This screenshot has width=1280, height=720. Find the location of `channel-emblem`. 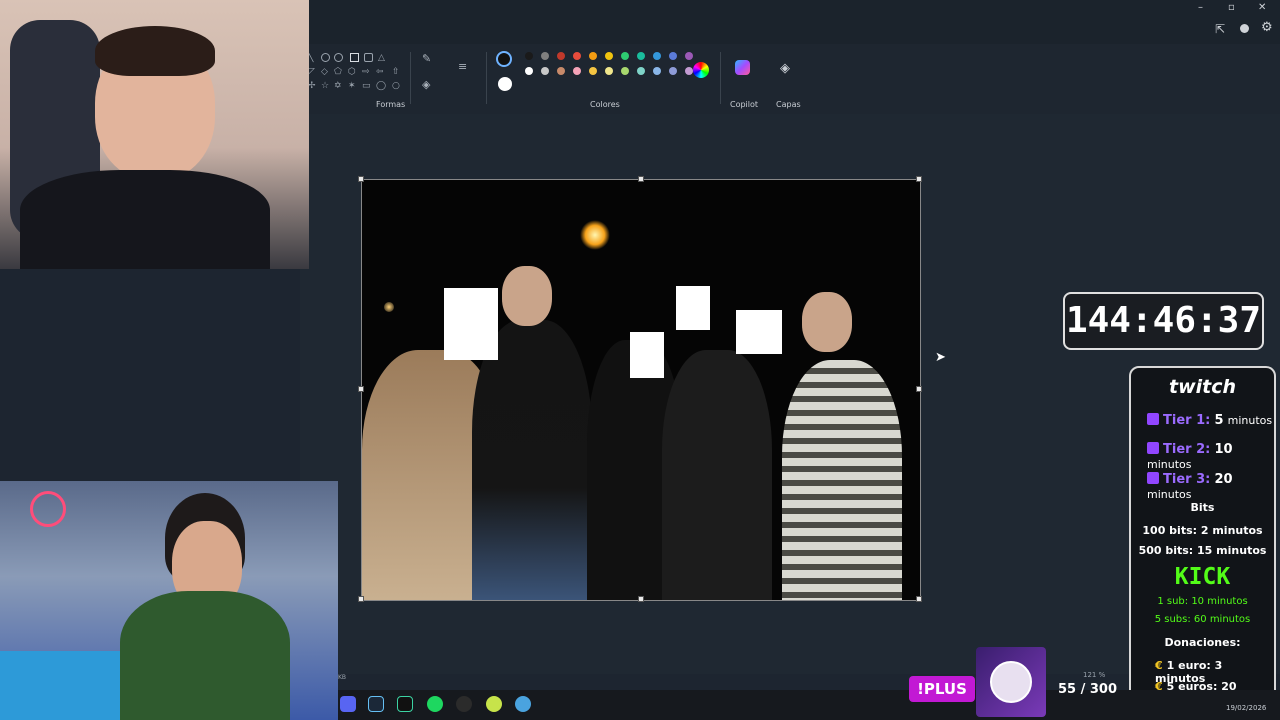

channel-emblem is located at coordinates (1011, 682).